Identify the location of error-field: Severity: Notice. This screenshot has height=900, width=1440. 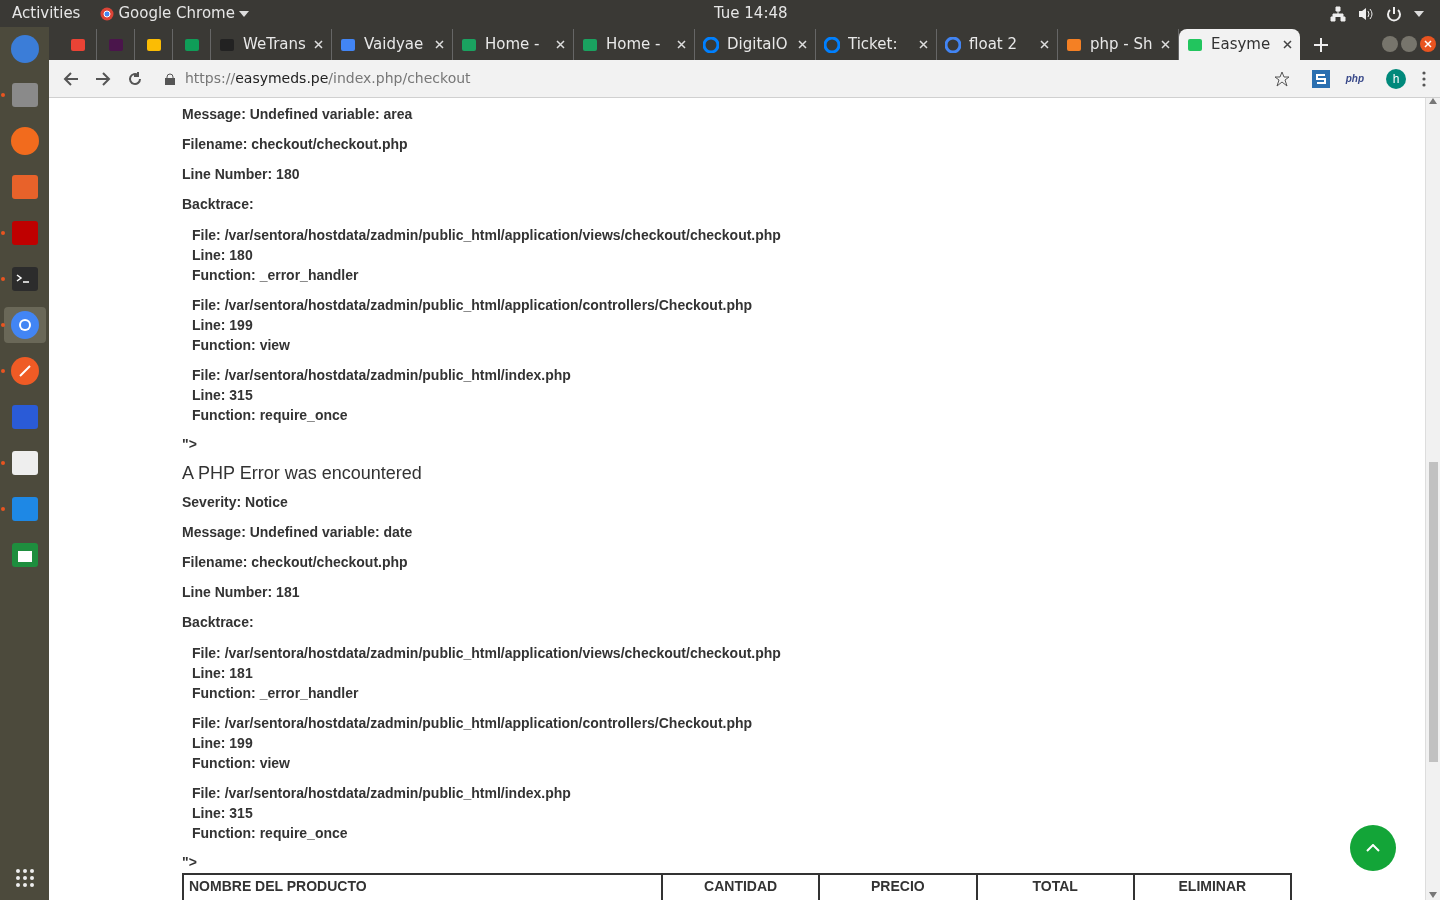
(803, 502).